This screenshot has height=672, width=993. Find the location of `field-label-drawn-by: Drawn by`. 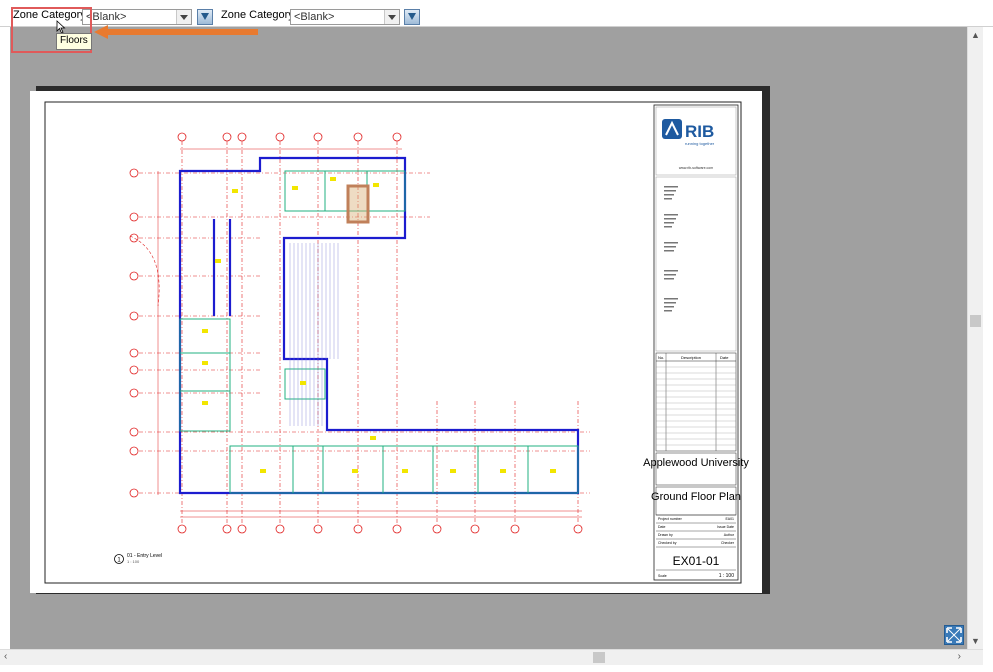

field-label-drawn-by: Drawn by is located at coordinates (665, 535).